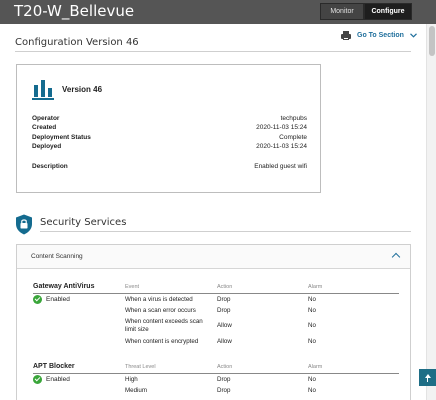  Describe the element at coordinates (74, 11) in the screenshot. I see `app-title: T20-W_Bellevue` at that location.